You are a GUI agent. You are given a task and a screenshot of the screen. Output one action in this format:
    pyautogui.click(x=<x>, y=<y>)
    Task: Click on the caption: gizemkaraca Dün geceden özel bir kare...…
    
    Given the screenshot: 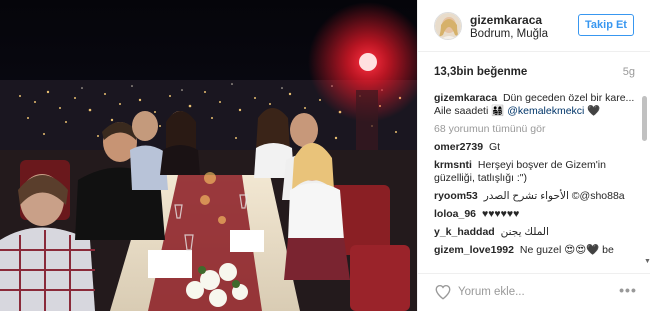 What is the action you would take?
    pyautogui.click(x=537, y=105)
    